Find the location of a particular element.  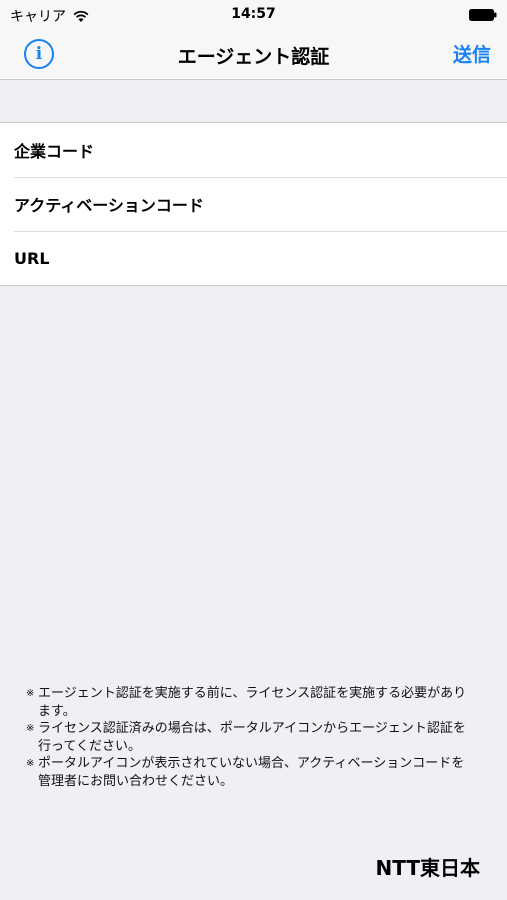

activation-code-field: アクティベーションコード is located at coordinates (253, 204).